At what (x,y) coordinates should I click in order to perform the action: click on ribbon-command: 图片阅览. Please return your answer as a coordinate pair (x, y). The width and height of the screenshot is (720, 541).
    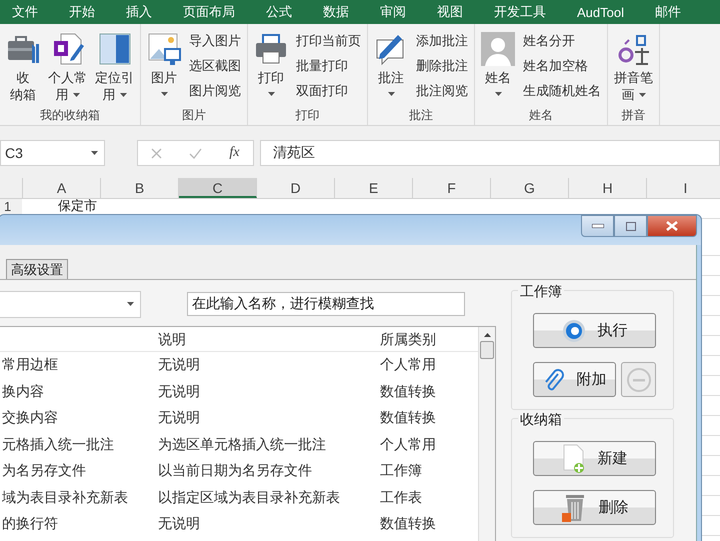
    Looking at the image, I should click on (215, 91).